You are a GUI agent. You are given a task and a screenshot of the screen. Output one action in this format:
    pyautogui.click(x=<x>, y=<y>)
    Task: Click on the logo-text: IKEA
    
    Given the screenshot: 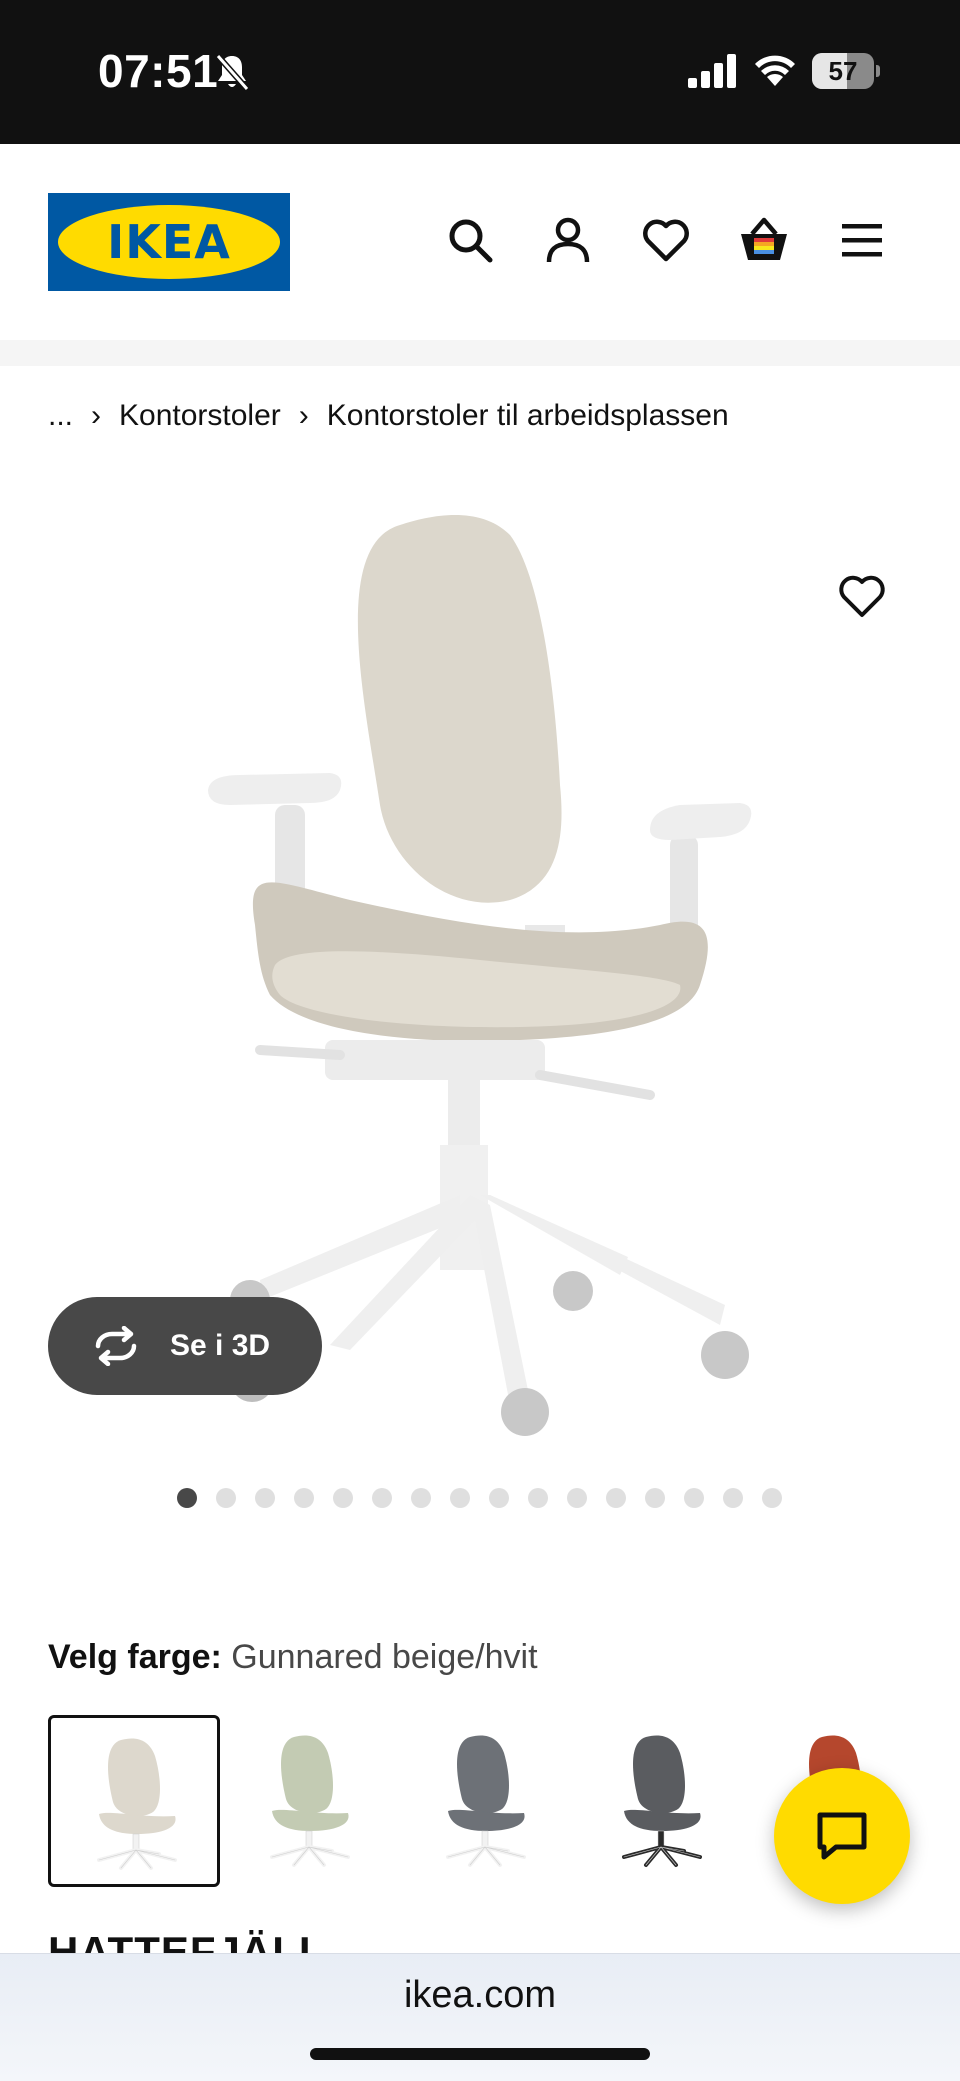 What is the action you would take?
    pyautogui.click(x=169, y=242)
    